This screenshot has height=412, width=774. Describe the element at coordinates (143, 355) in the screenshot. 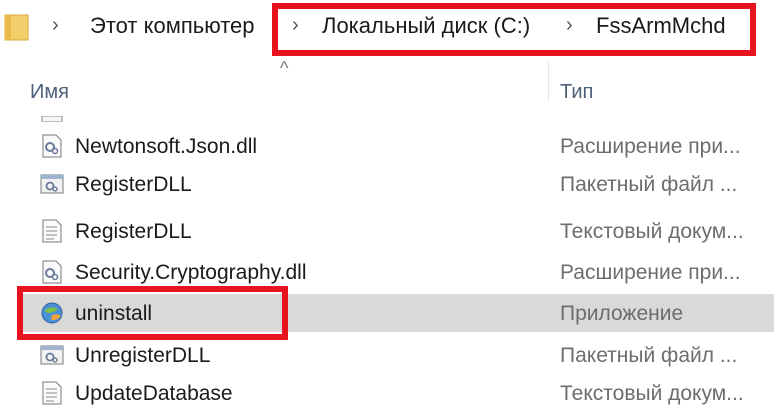

I see `file-name: UnregisterDLL` at that location.